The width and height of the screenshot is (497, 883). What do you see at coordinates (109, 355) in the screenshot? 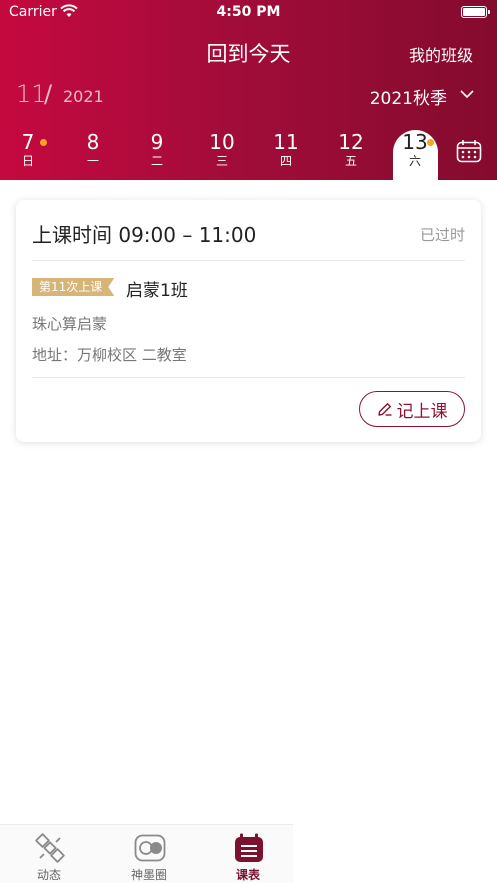
I see `lesson-address: 地址：万柳校区 二教室` at bounding box center [109, 355].